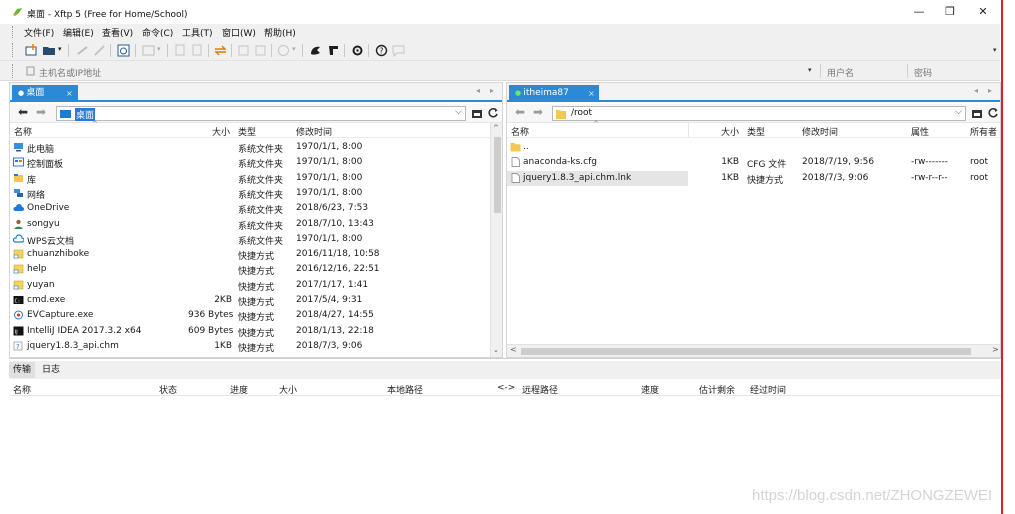  What do you see at coordinates (49, 50) in the screenshot?
I see `open-folder-icon` at bounding box center [49, 50].